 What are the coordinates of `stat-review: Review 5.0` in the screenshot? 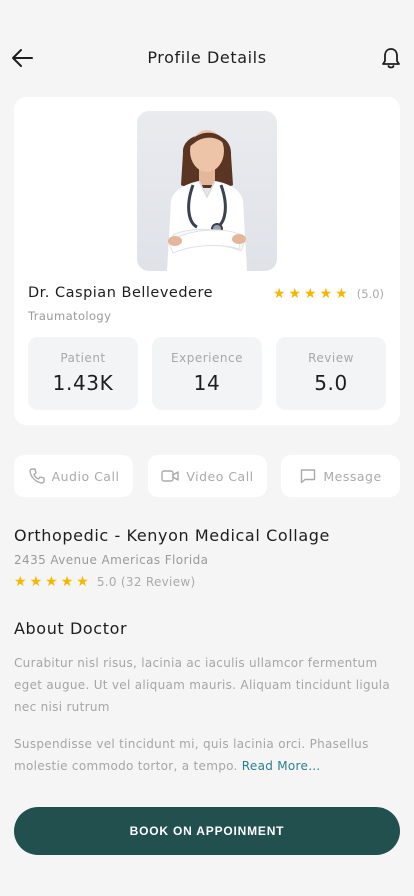 It's located at (331, 373).